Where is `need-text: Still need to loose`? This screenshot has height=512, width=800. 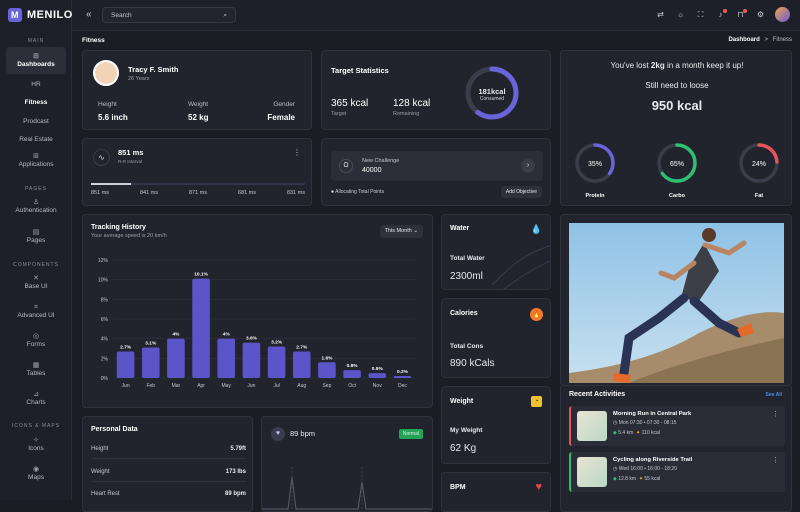 need-text: Still need to loose is located at coordinates (677, 85).